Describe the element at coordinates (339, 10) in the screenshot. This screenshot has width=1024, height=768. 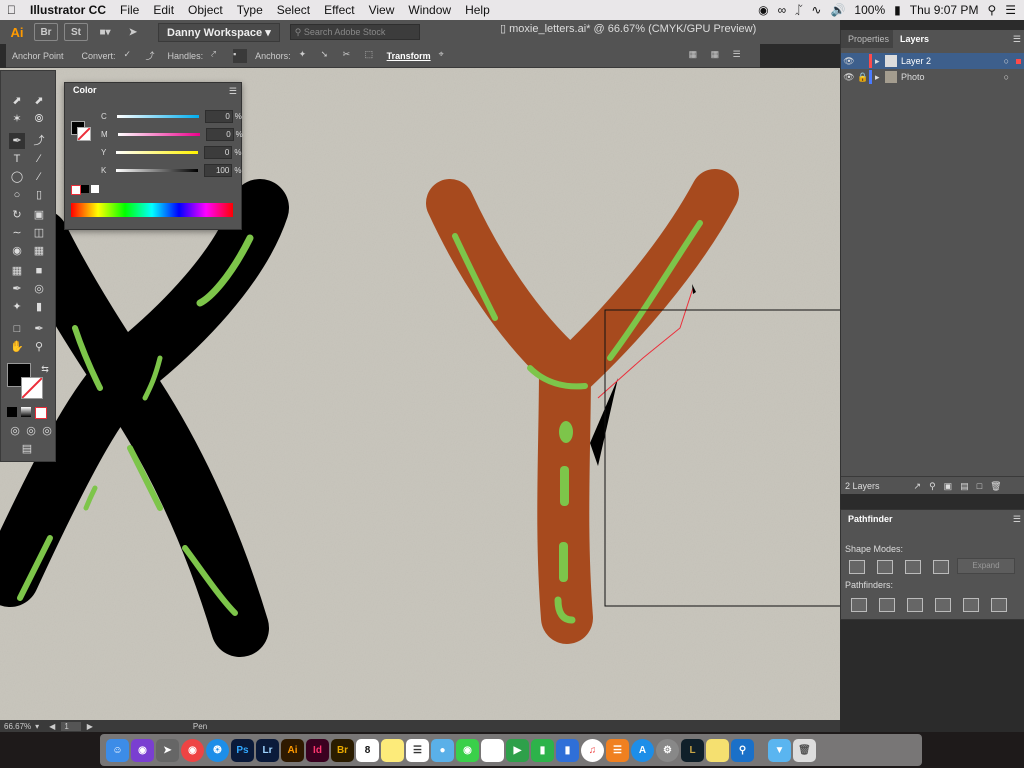
I see `menu-effect: Effect` at that location.